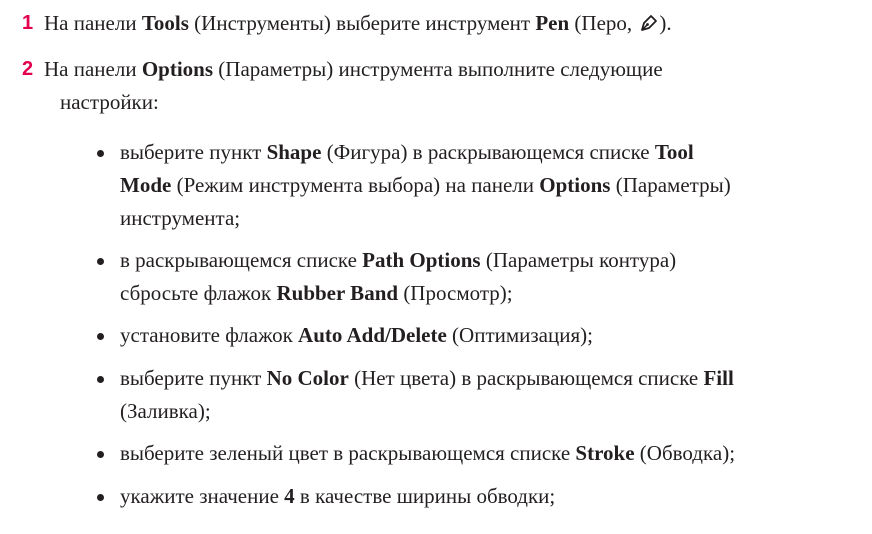 This screenshot has height=534, width=872. Describe the element at coordinates (372, 335) in the screenshot. I see `bold-term: Auto Add/Delete` at that location.